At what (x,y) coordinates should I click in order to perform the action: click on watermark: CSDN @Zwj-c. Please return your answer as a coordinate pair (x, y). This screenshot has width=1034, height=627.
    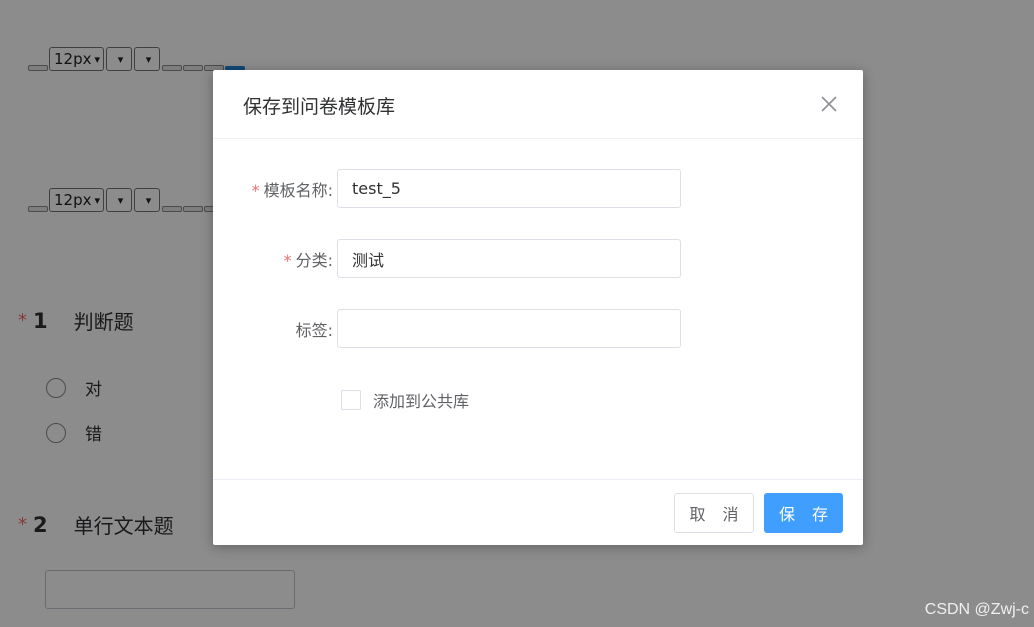
    Looking at the image, I should click on (976, 609).